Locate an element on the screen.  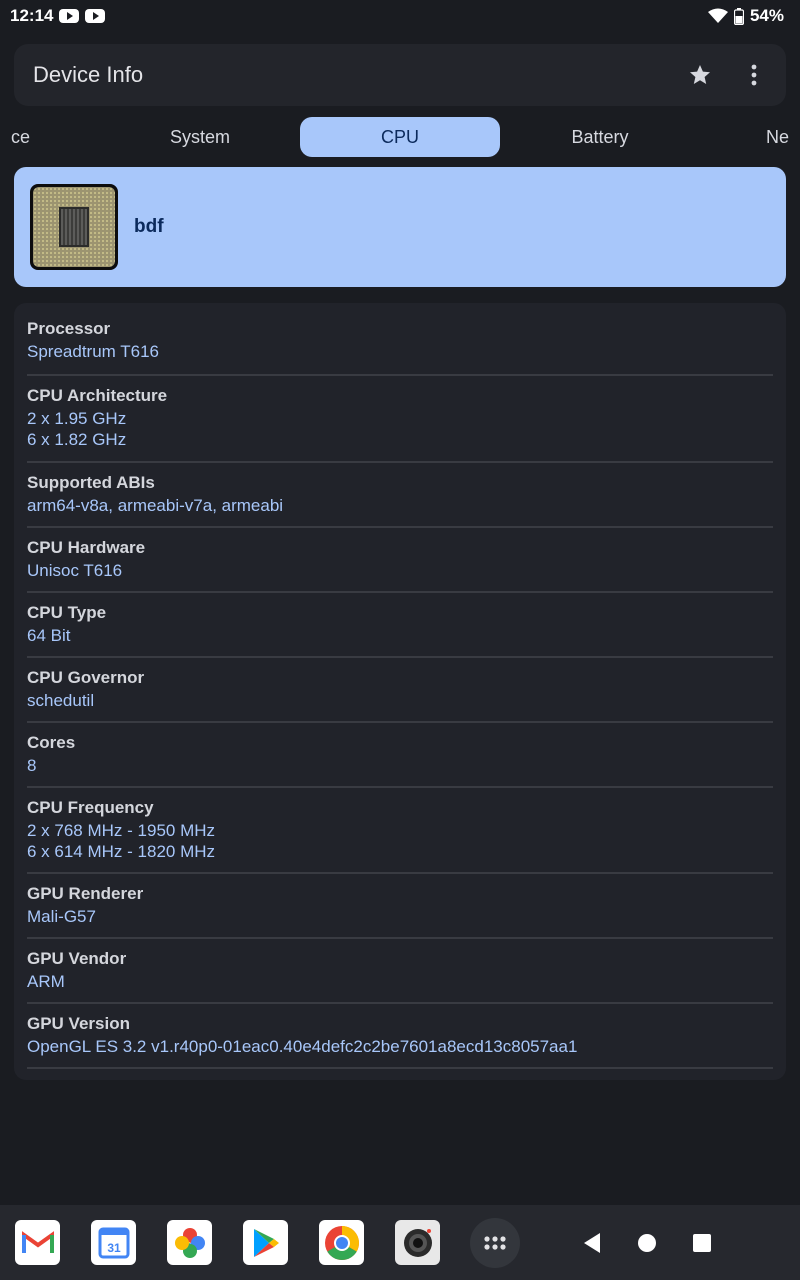
youtube-notification-icon is located at coordinates (69, 16).